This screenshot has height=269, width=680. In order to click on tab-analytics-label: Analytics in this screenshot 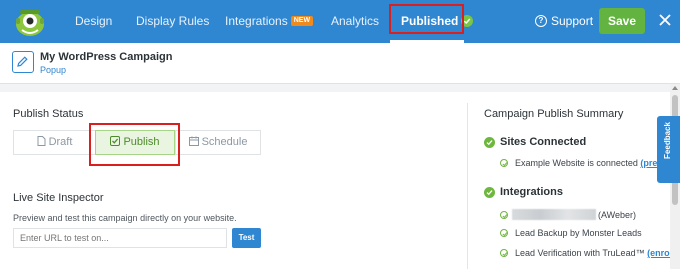, I will do `click(355, 21)`.